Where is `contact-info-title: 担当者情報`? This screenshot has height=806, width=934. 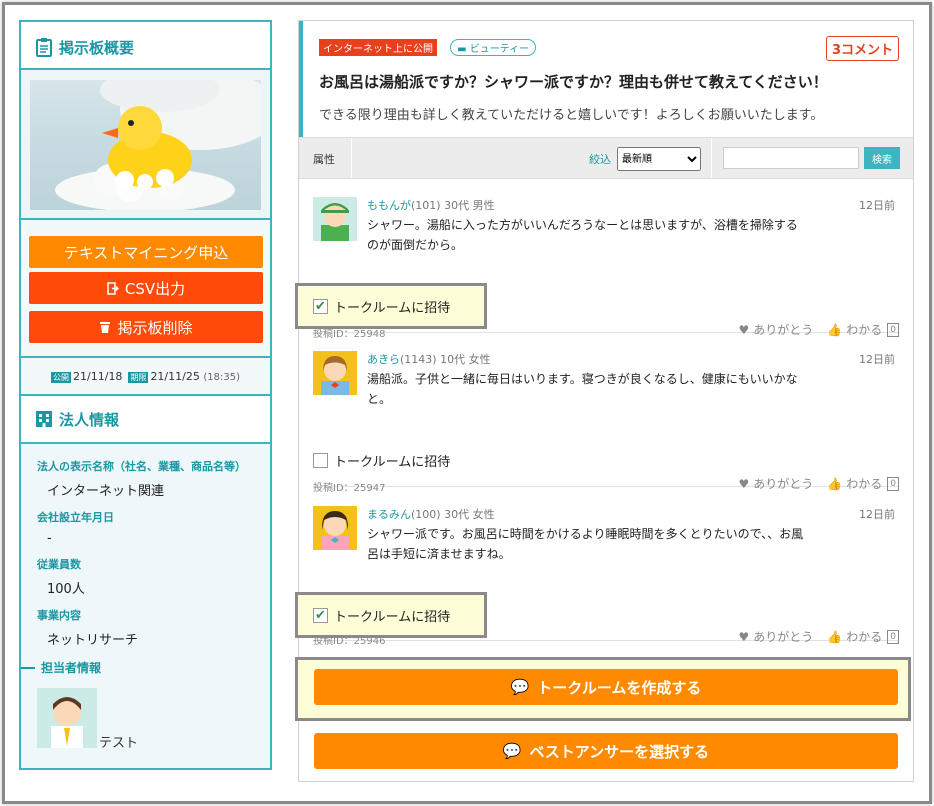 contact-info-title: 担当者情報 is located at coordinates (71, 668).